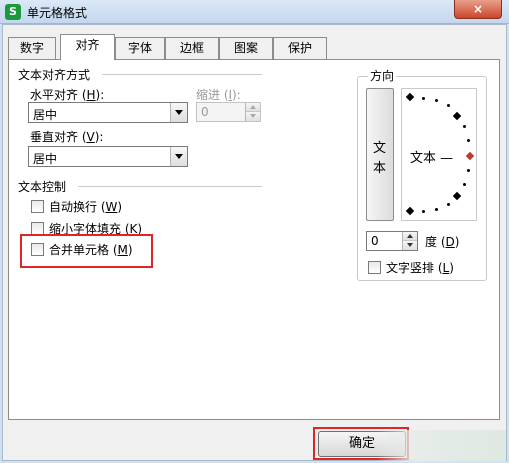 The width and height of the screenshot is (509, 463). Describe the element at coordinates (37, 206) in the screenshot. I see `wrap-text-checkbox` at that location.